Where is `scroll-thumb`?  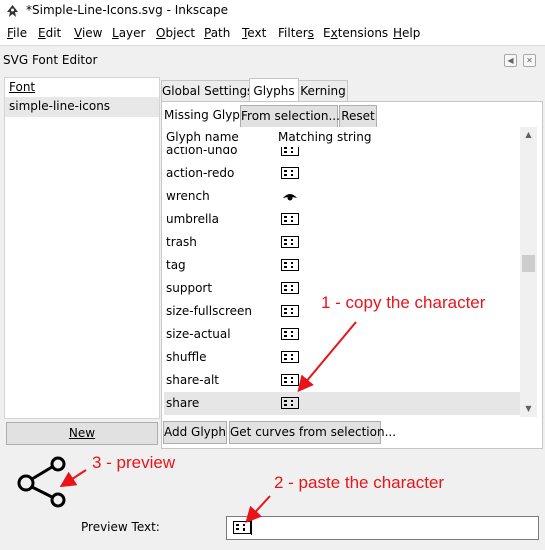 scroll-thumb is located at coordinates (528, 263).